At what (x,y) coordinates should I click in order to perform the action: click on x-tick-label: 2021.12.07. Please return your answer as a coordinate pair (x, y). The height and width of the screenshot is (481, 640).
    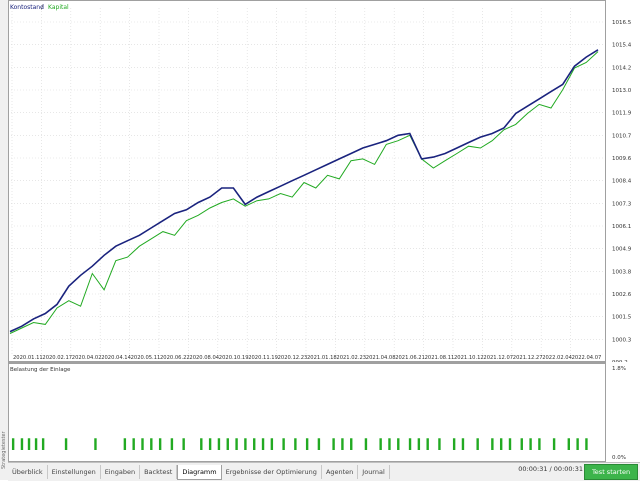
    Looking at the image, I should click on (498, 358).